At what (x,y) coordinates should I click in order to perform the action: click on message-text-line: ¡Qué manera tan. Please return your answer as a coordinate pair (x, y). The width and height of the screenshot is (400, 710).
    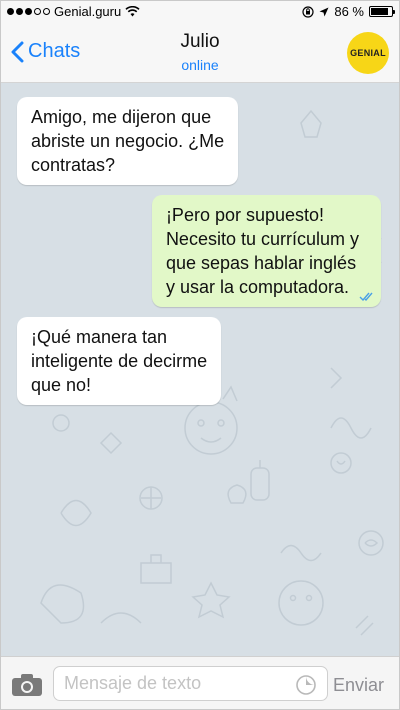
    Looking at the image, I should click on (99, 337).